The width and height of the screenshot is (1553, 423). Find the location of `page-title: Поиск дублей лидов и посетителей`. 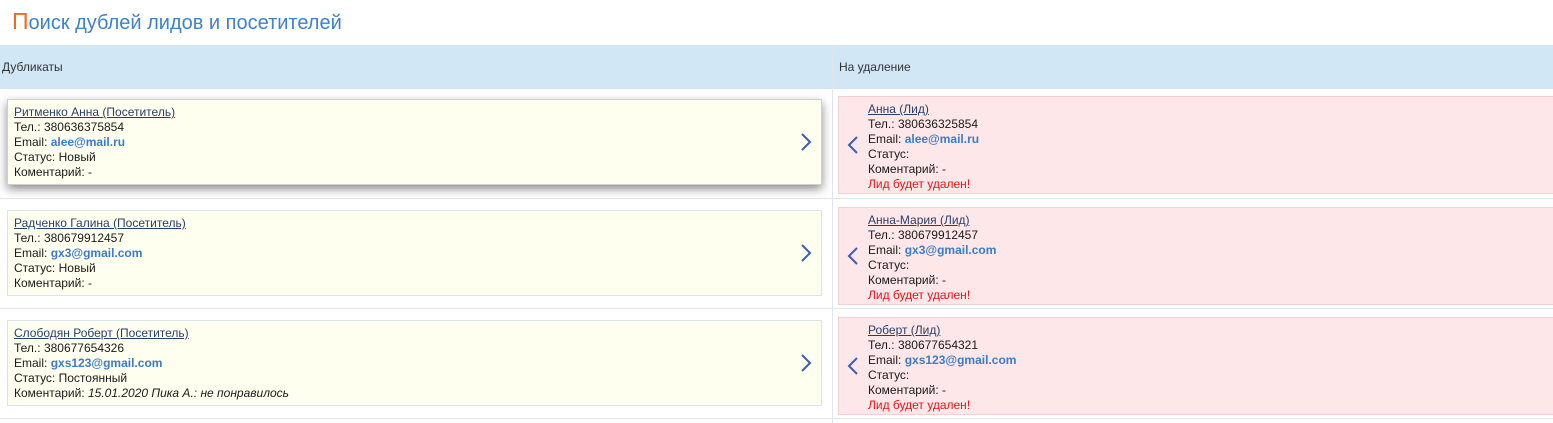

page-title: Поиск дублей лидов и посетителей is located at coordinates (177, 21).